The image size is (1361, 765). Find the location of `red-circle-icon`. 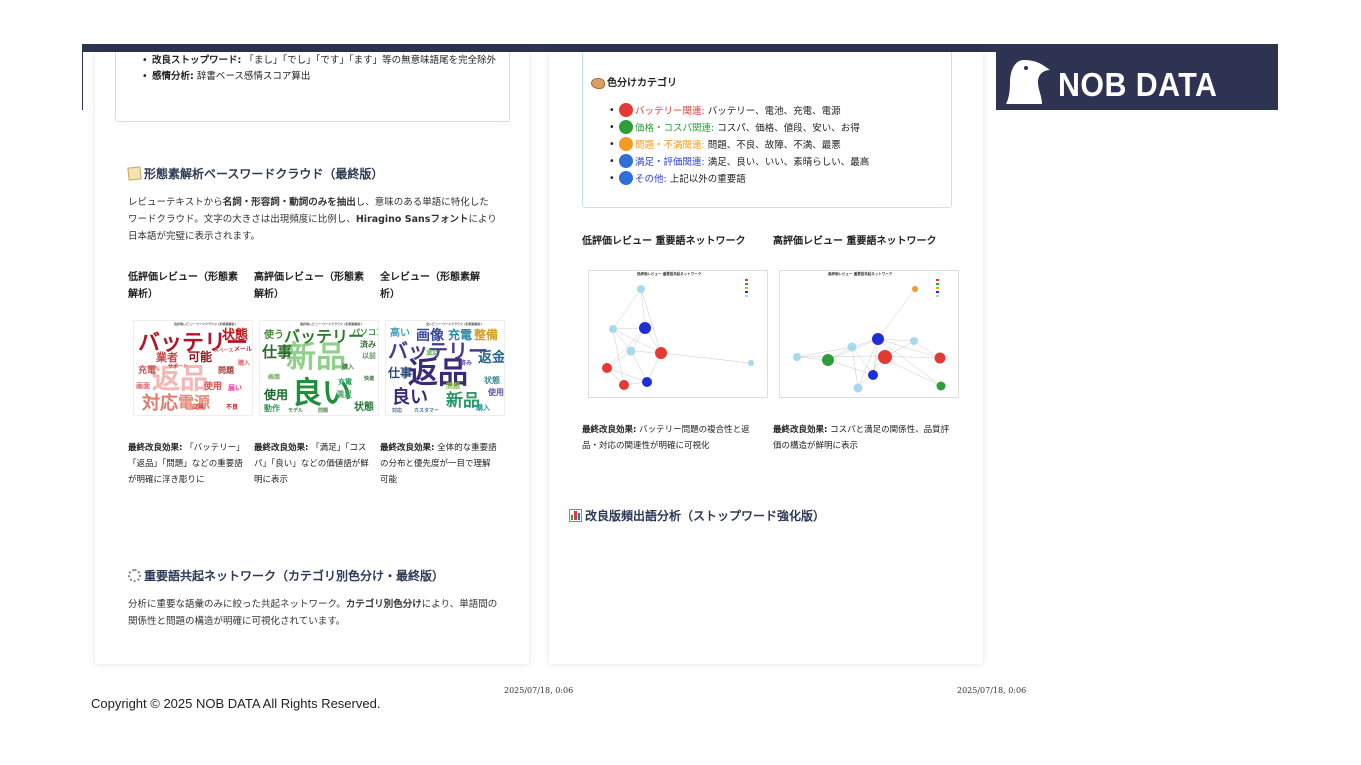

red-circle-icon is located at coordinates (626, 110).